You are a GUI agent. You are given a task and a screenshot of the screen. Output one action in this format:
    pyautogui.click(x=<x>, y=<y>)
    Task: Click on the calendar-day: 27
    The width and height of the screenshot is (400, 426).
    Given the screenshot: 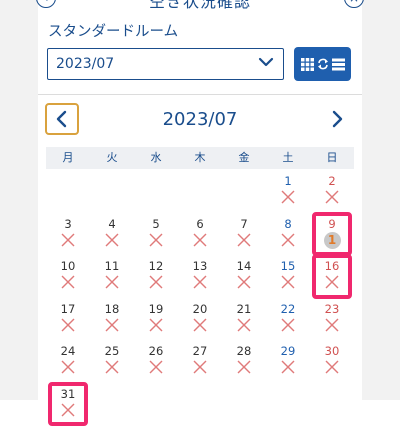 What is the action you would take?
    pyautogui.click(x=200, y=360)
    